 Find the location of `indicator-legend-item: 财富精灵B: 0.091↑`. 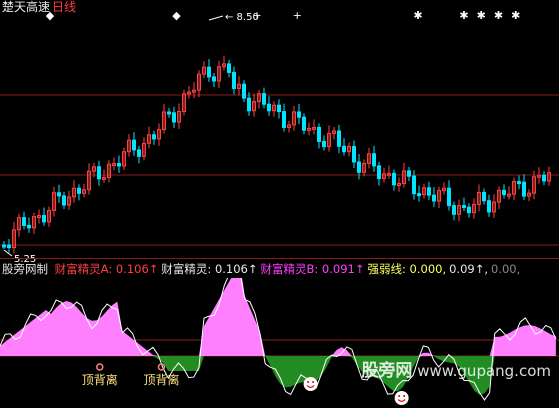

indicator-legend-item: 财富精灵B: 0.091↑ is located at coordinates (312, 269).